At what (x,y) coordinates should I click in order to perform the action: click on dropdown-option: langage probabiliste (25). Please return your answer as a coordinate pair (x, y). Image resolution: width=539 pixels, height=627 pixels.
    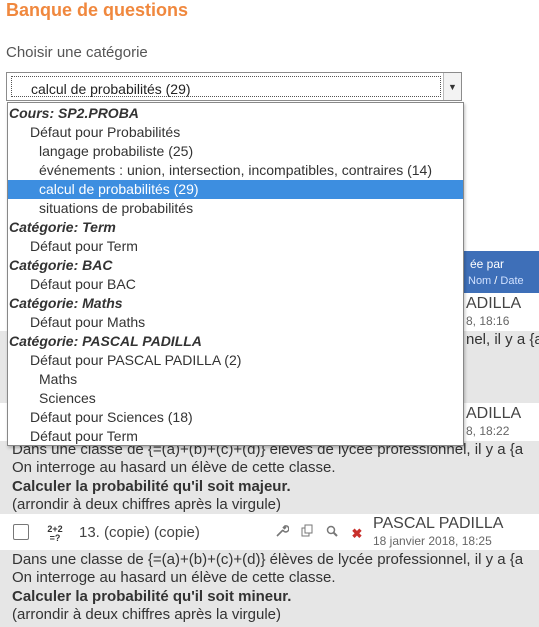
    Looking at the image, I should click on (235, 151).